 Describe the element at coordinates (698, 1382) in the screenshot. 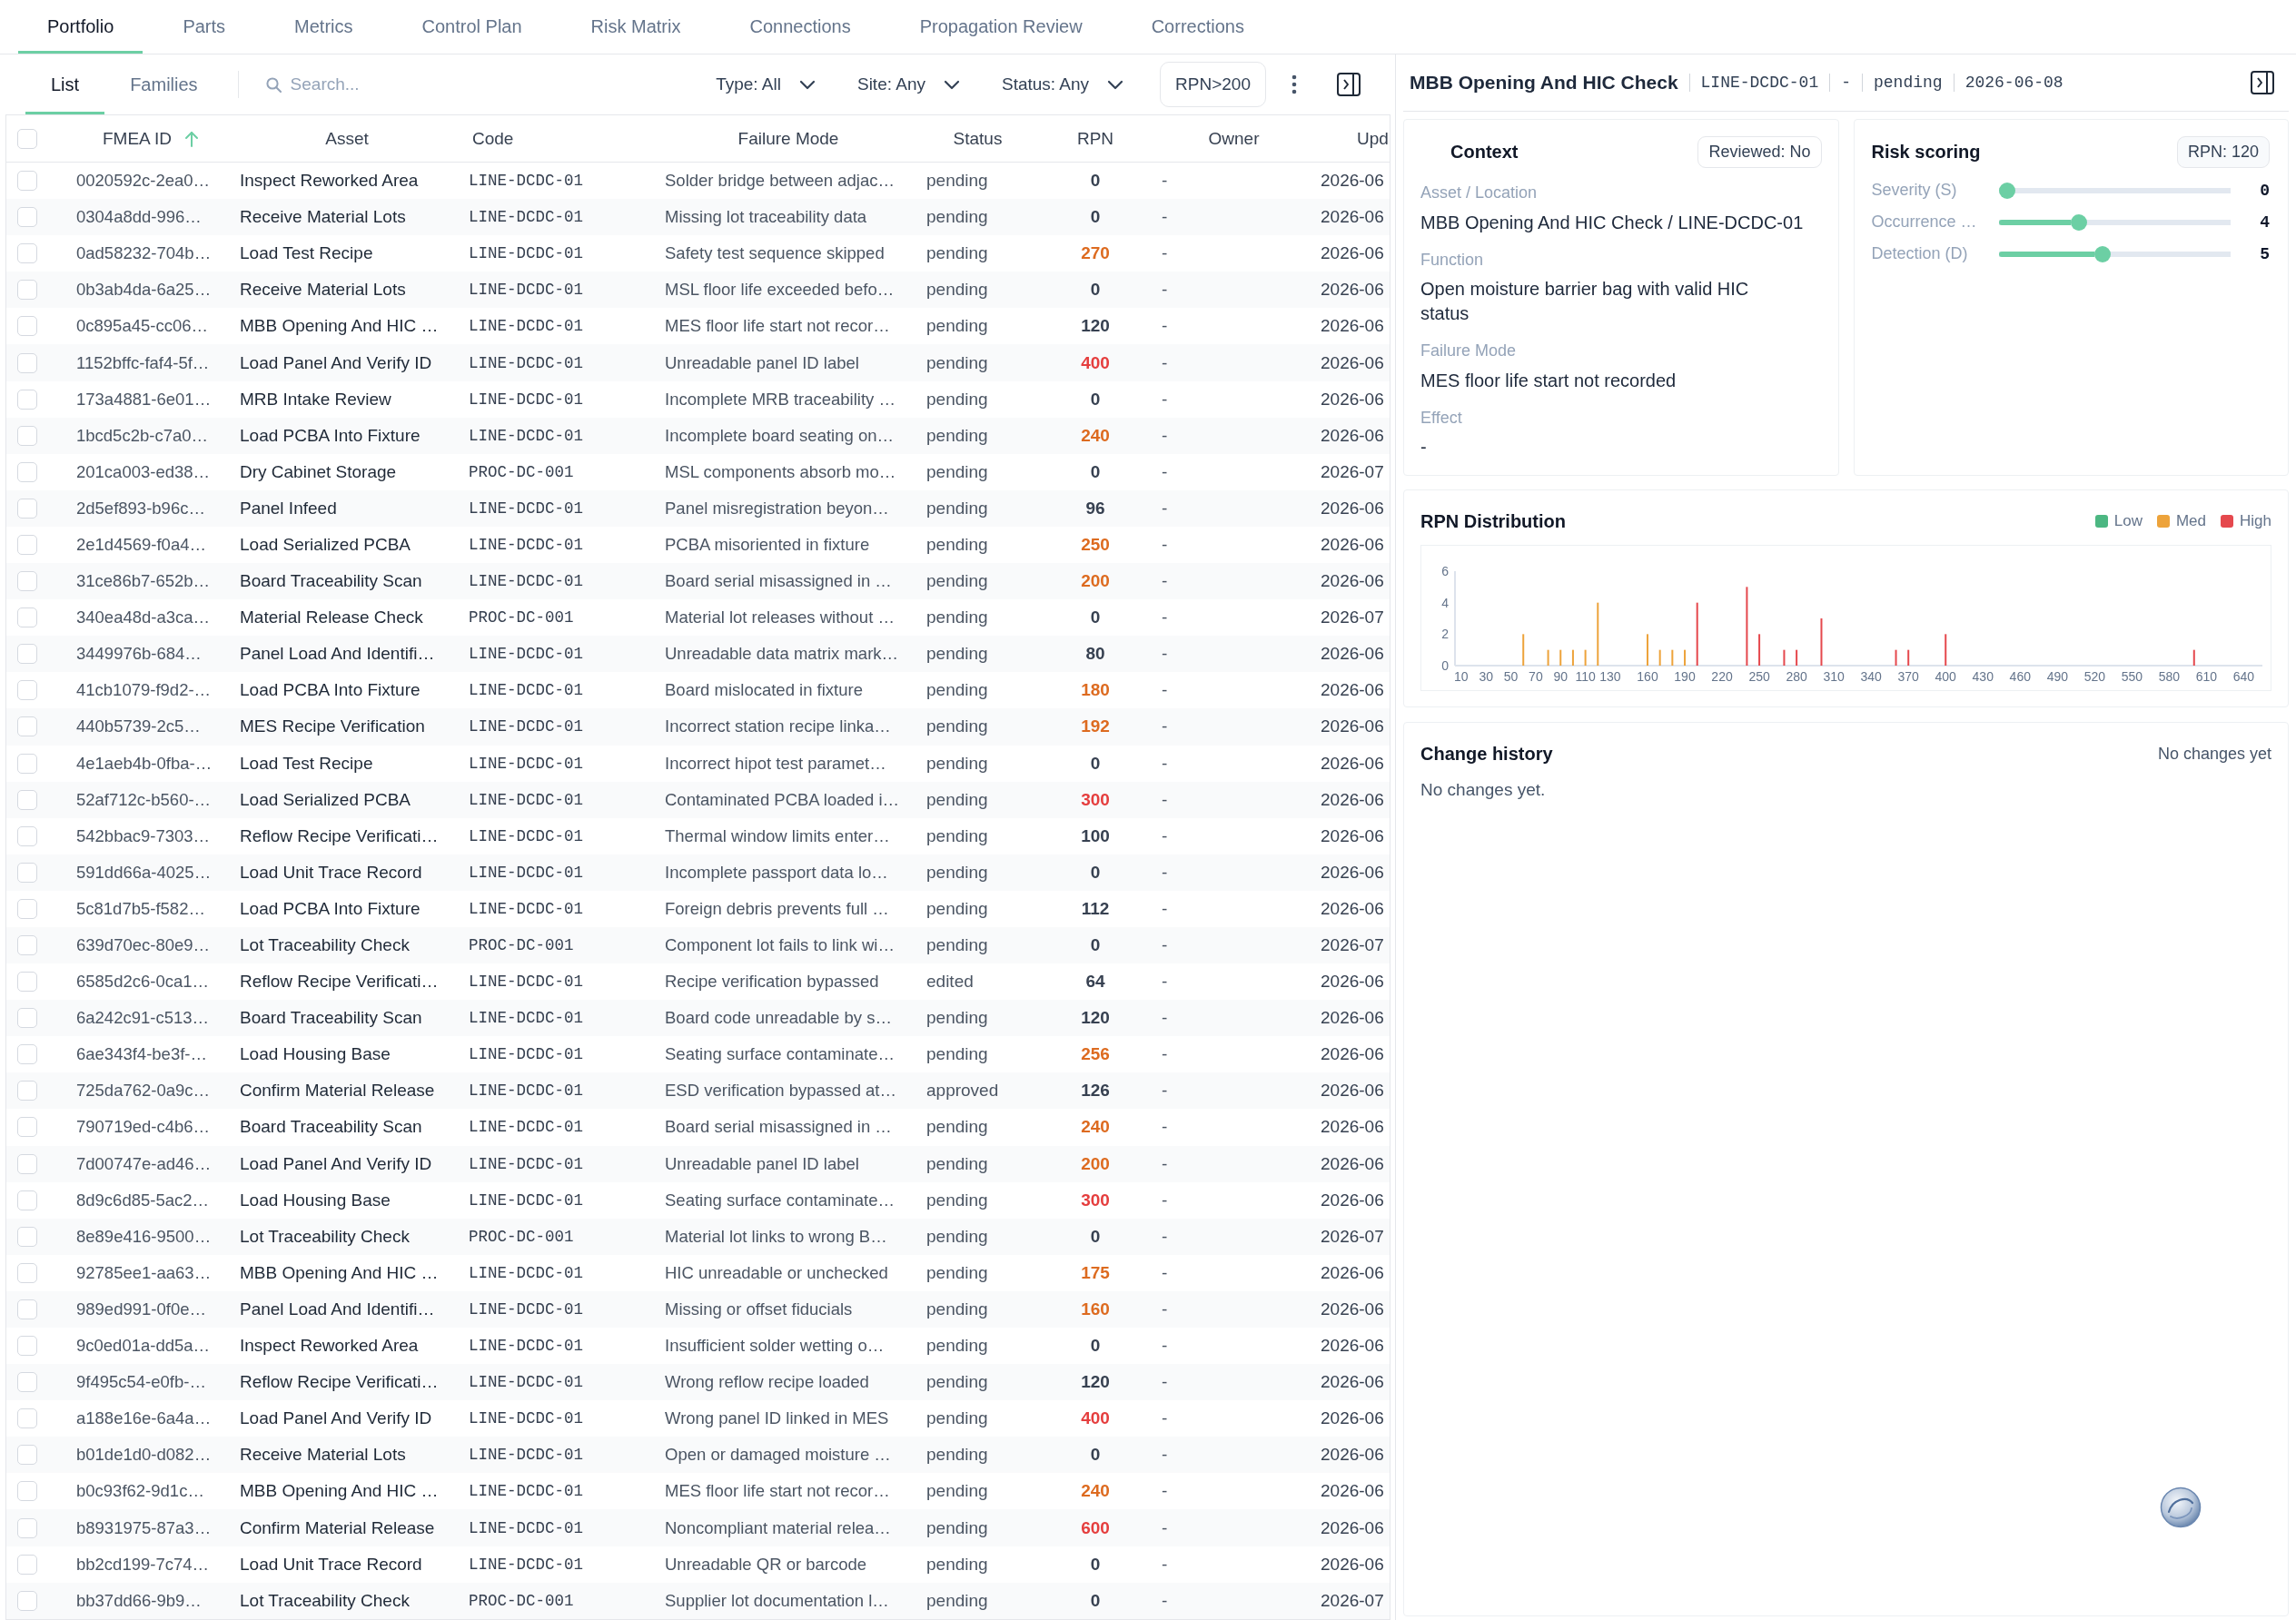

I see `table-row: 9f495c54-e0fb-… Reflow Recipe Verificati… LINE-DCDC-01 Wrong reflow recipe loaded pending 120 - 2026-06` at that location.